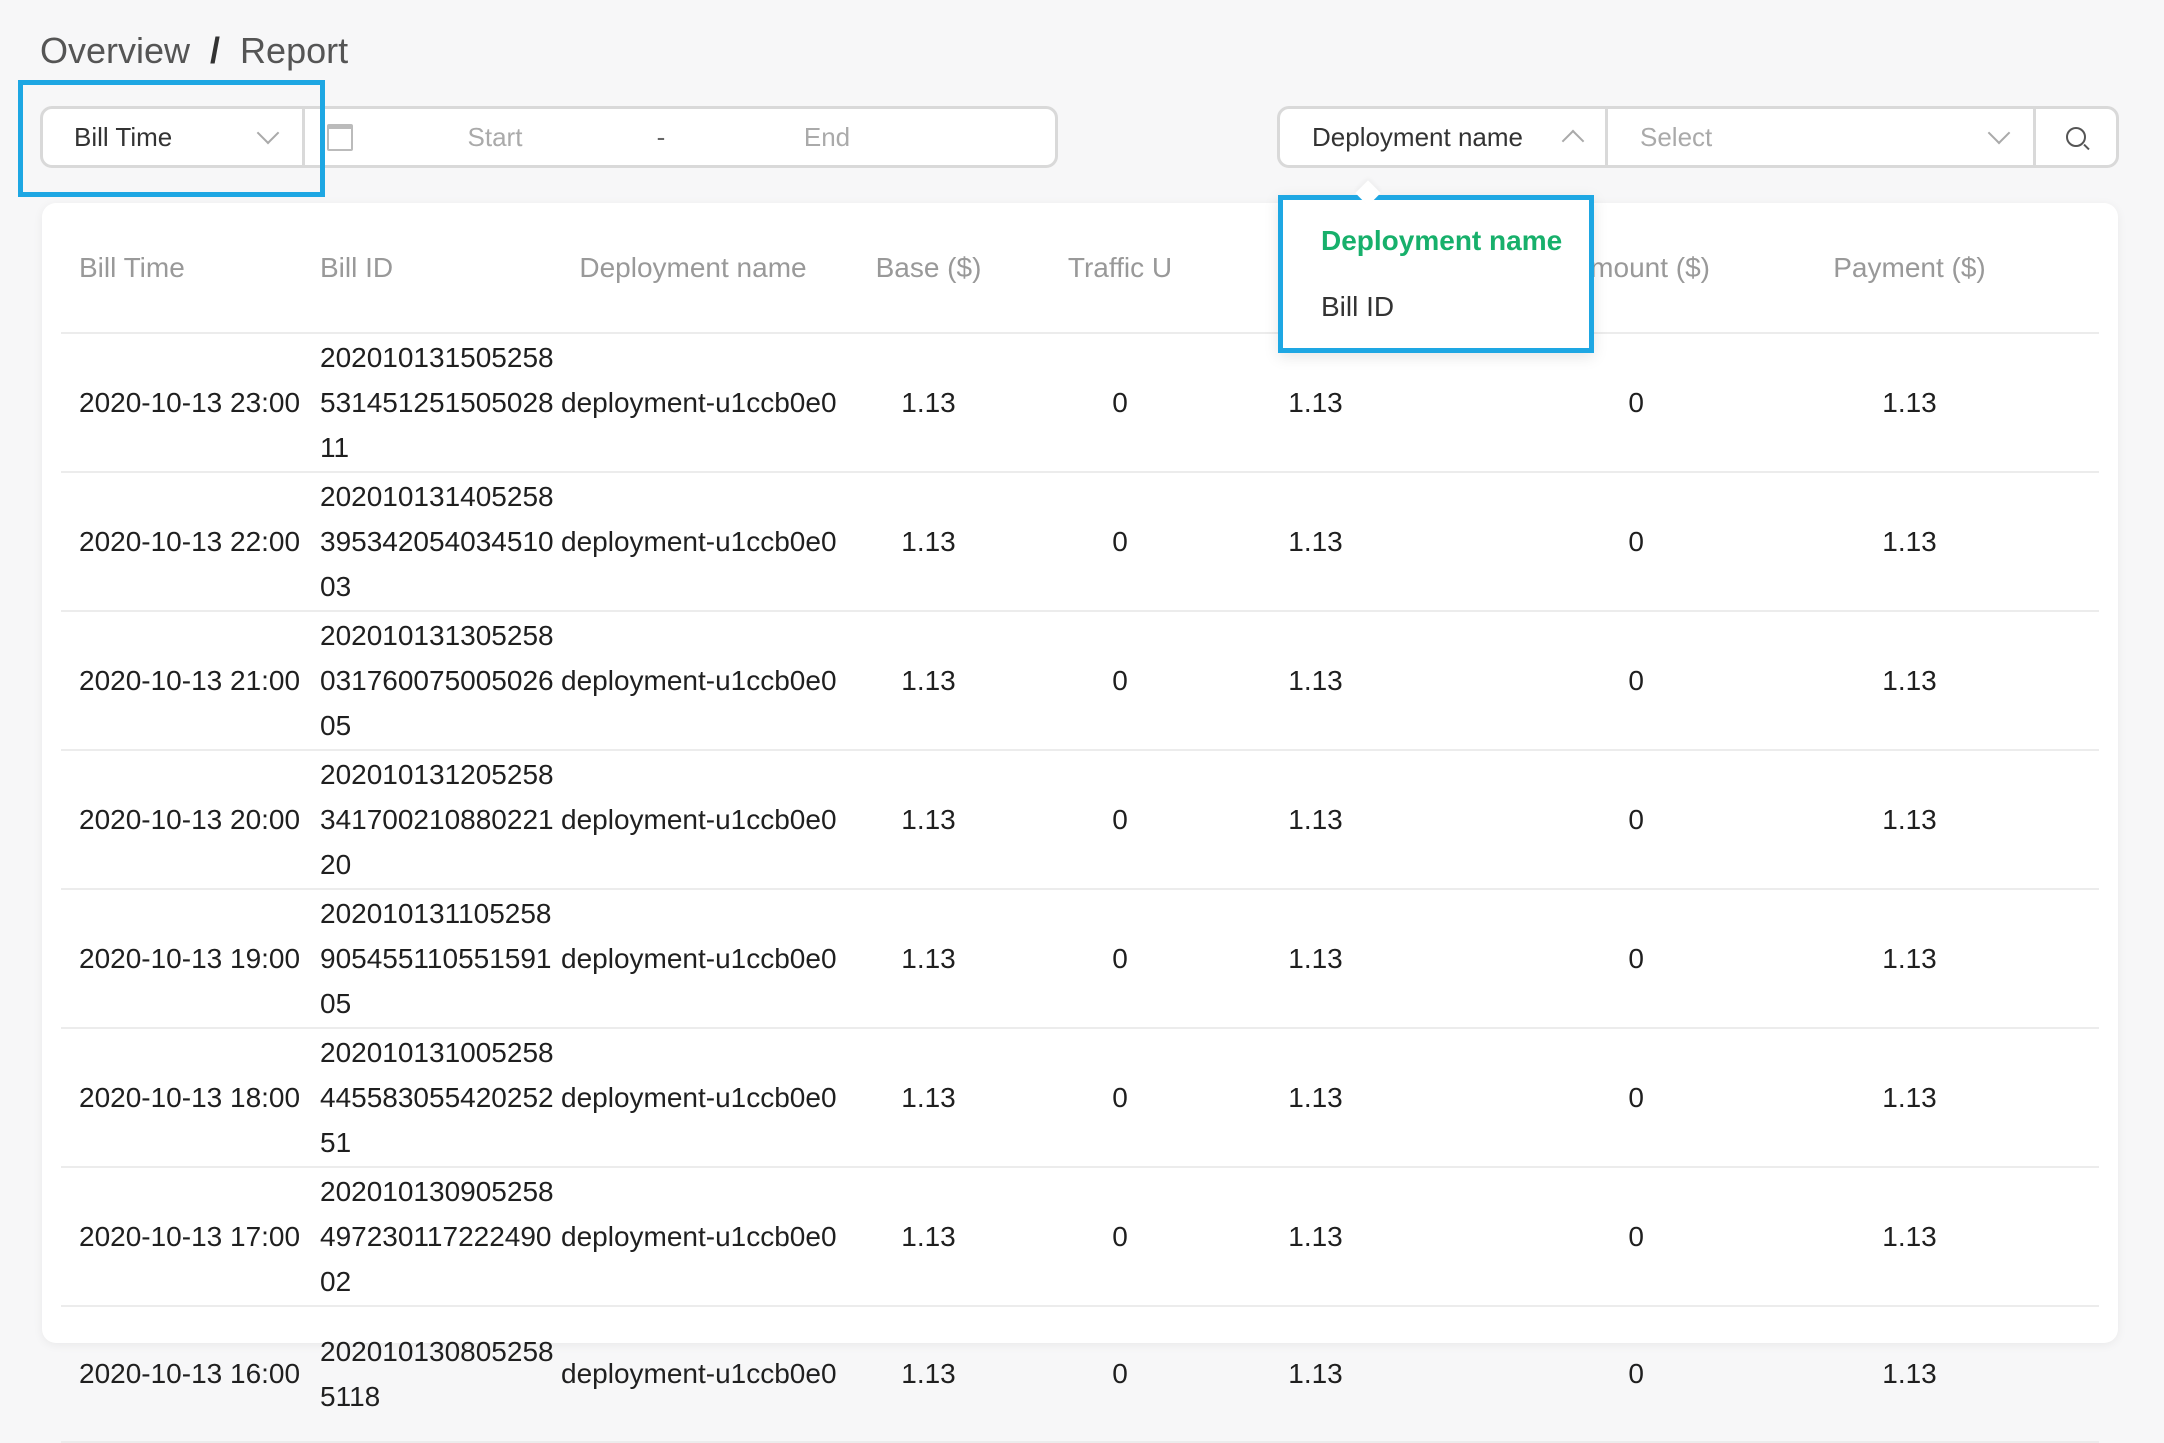 The image size is (2164, 1443). Describe the element at coordinates (435, 268) in the screenshot. I see `column-header-bill-id: Bill ID` at that location.